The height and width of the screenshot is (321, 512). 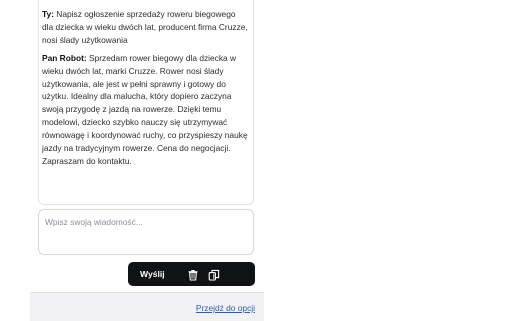 I want to click on message-input-container, so click(x=146, y=232).